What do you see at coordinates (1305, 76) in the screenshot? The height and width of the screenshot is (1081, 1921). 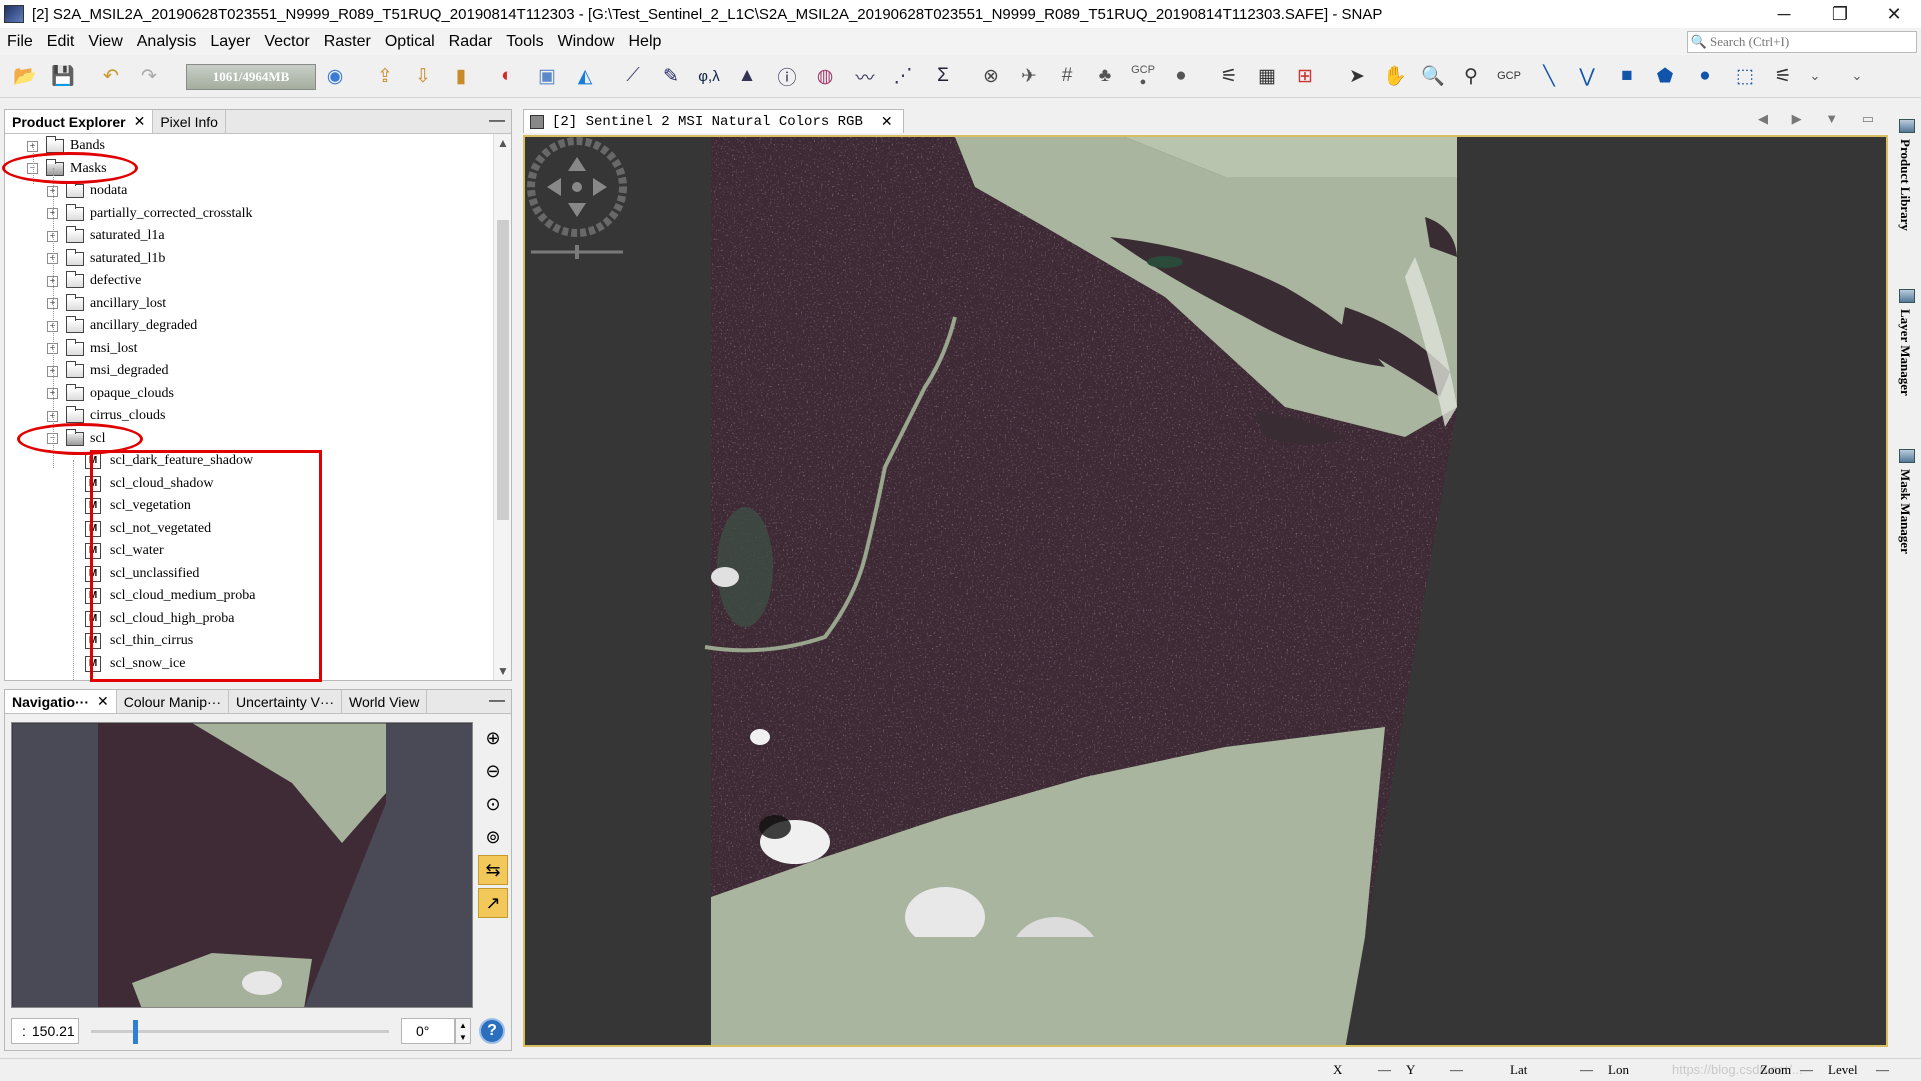 I see `rgb-view-icon: ⊞` at bounding box center [1305, 76].